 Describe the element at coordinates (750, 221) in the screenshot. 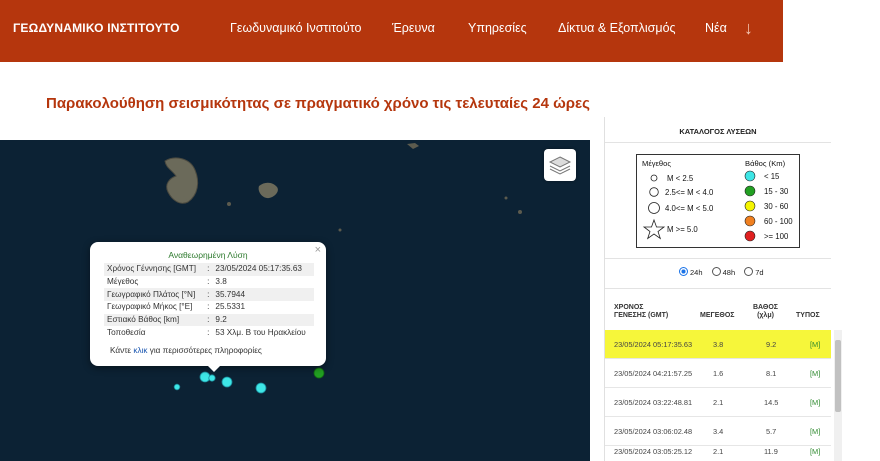

I see `legend-depth-60-100-icon` at that location.